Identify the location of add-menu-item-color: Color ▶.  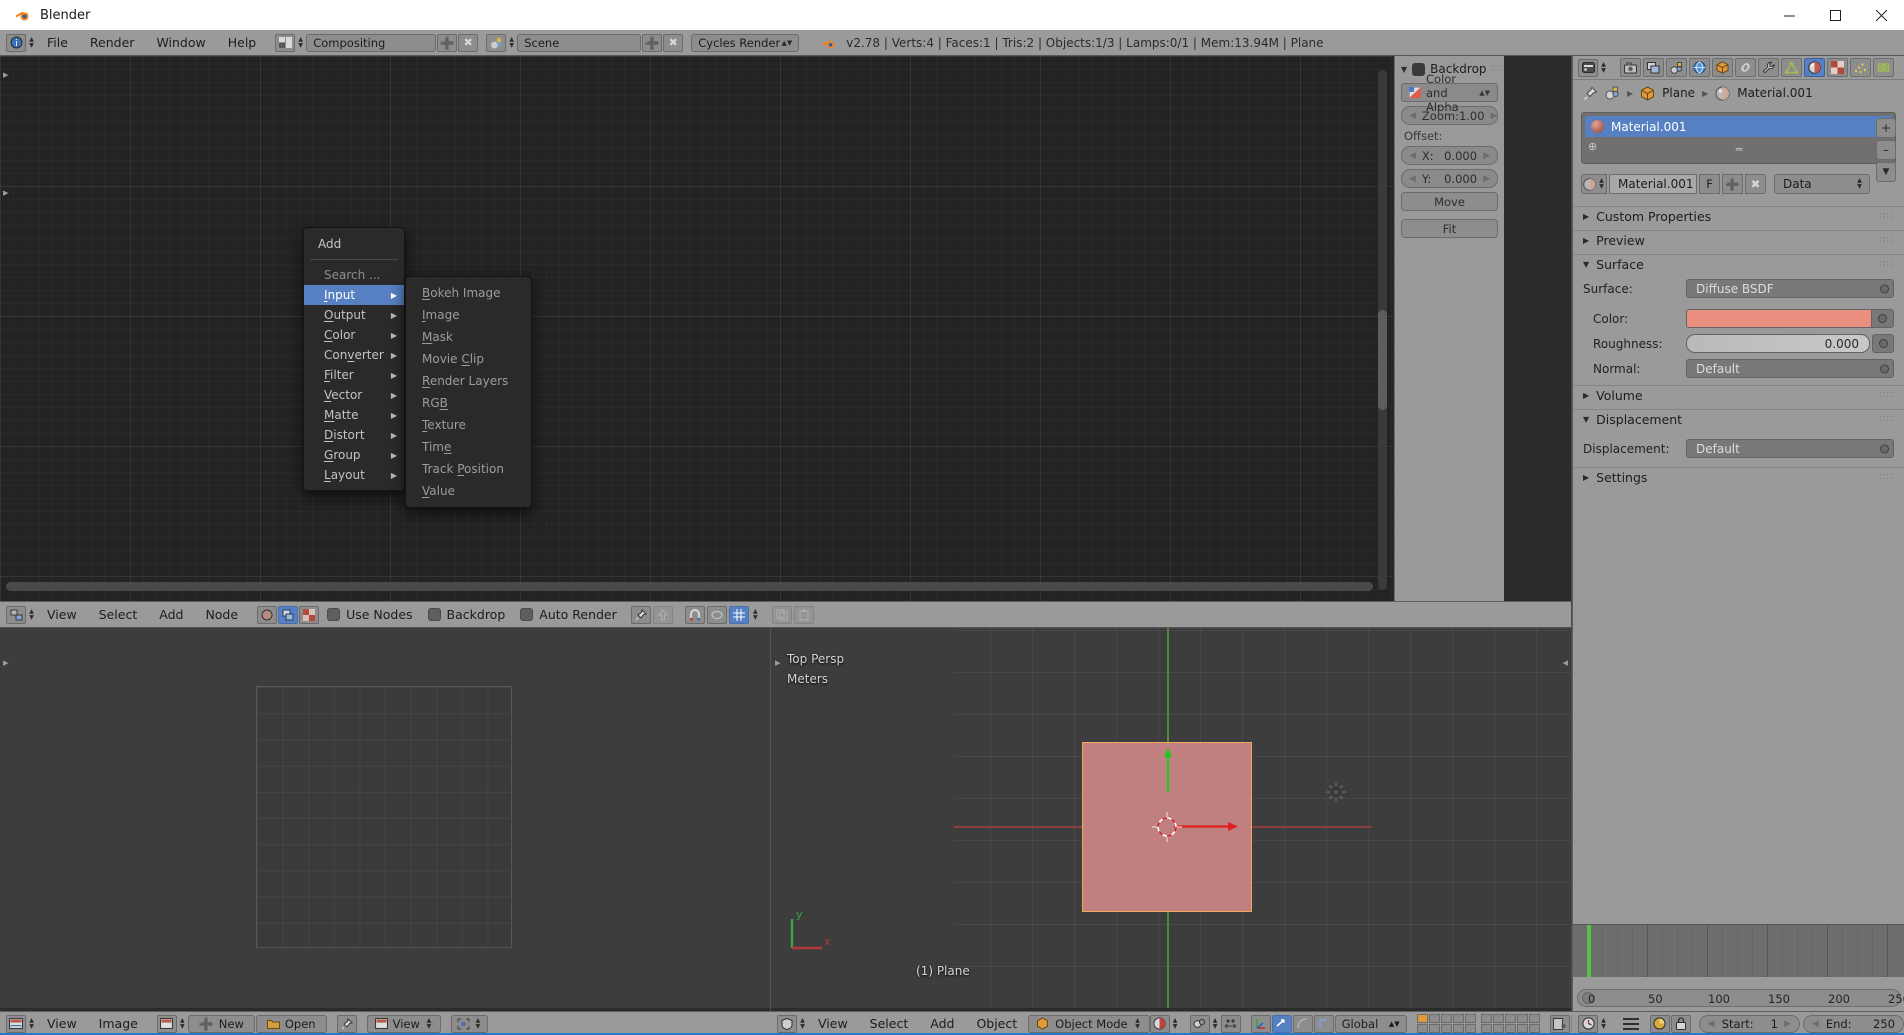
(354, 335).